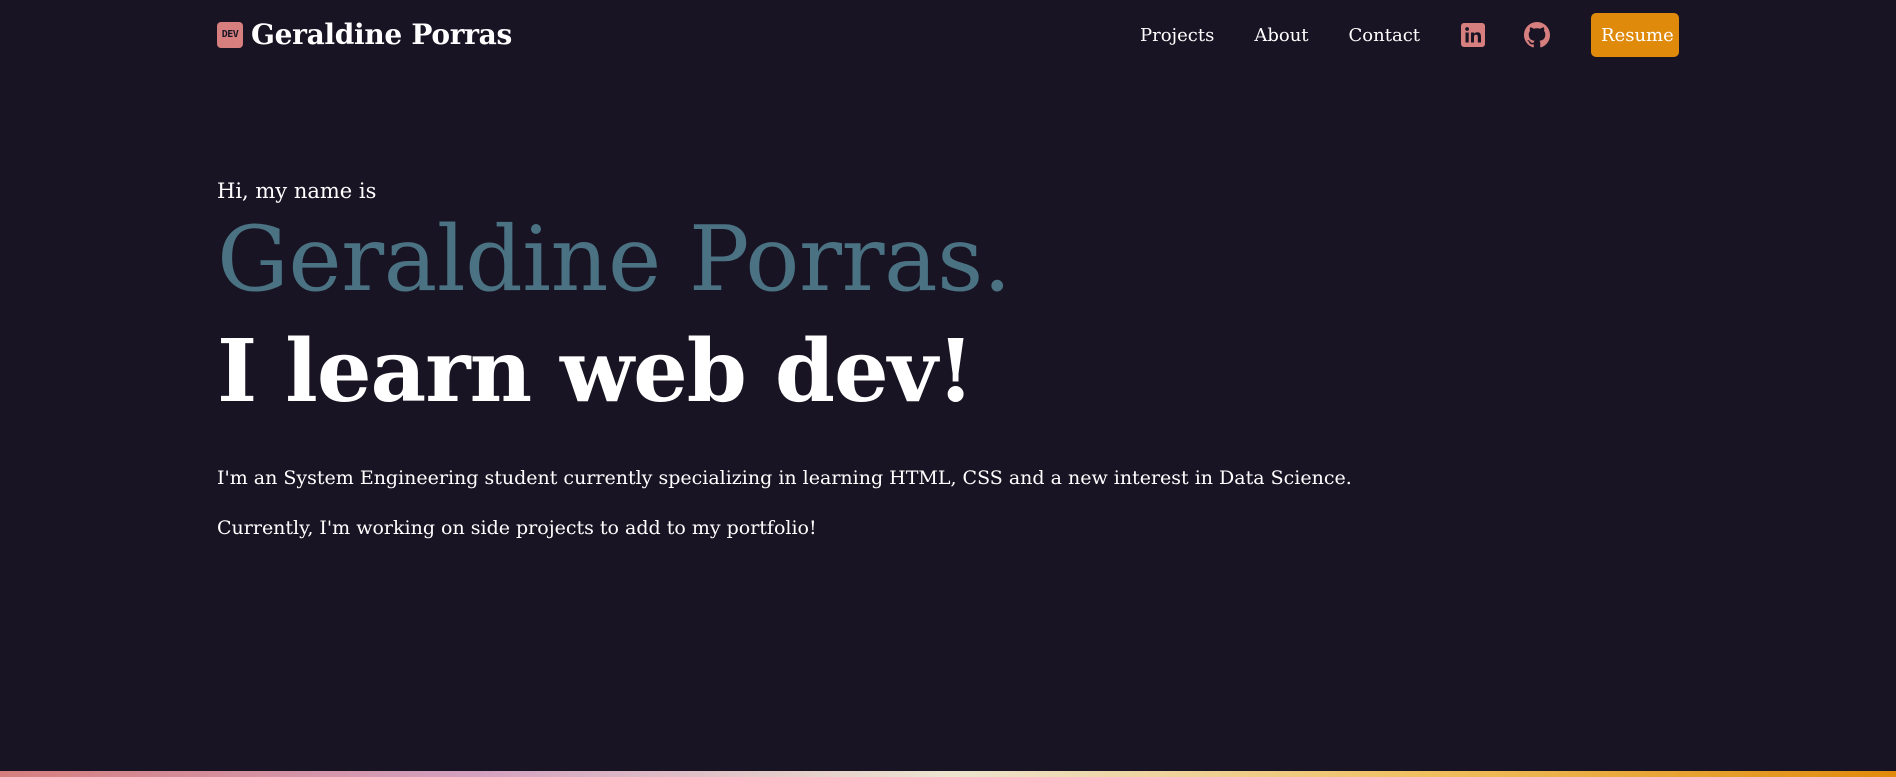  What do you see at coordinates (297, 191) in the screenshot?
I see `hero-greeting: Hi, my name is` at bounding box center [297, 191].